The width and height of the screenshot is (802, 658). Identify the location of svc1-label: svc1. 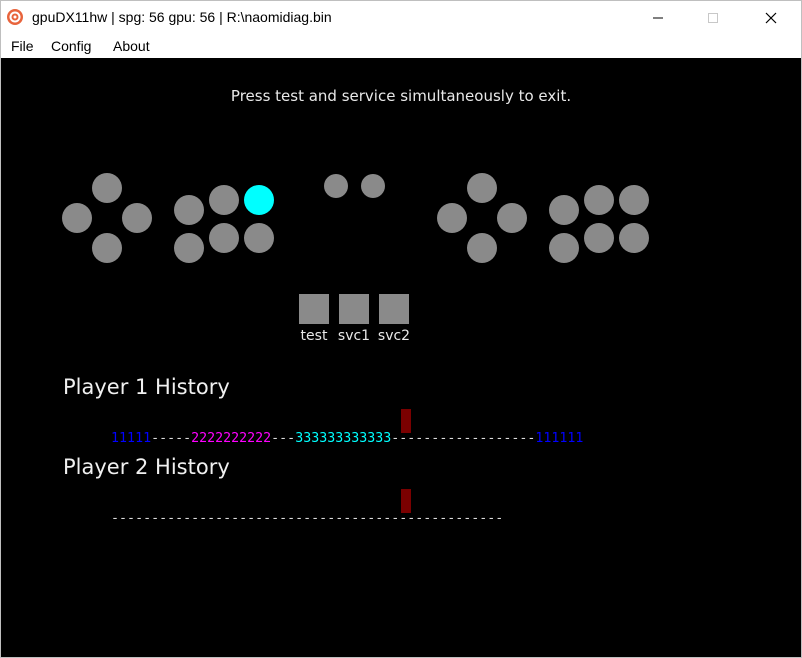
(354, 336).